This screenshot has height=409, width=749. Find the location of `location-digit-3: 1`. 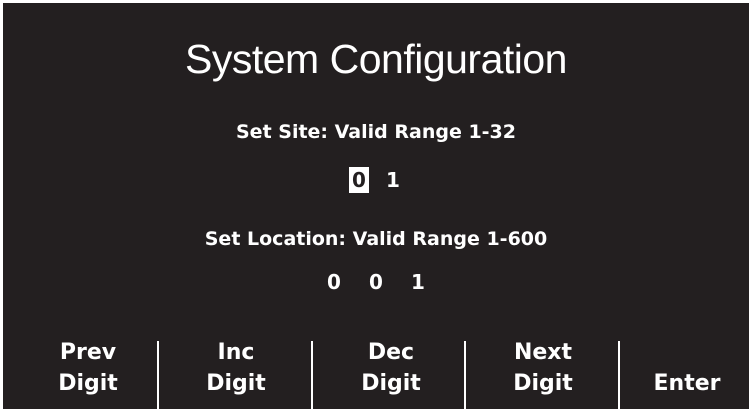

location-digit-3: 1 is located at coordinates (418, 282).